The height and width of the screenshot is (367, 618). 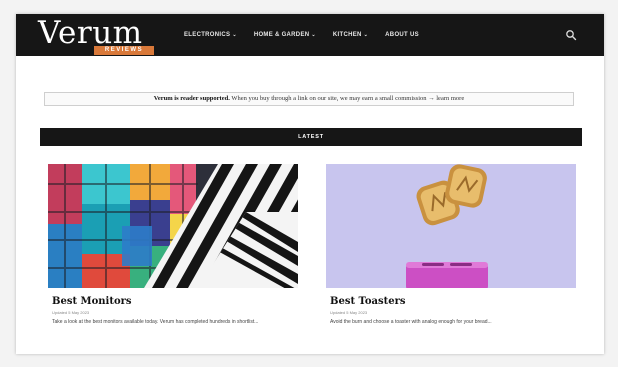 I want to click on menu-item-home-garden: HOME & GARDEN ⌄, so click(x=285, y=35).